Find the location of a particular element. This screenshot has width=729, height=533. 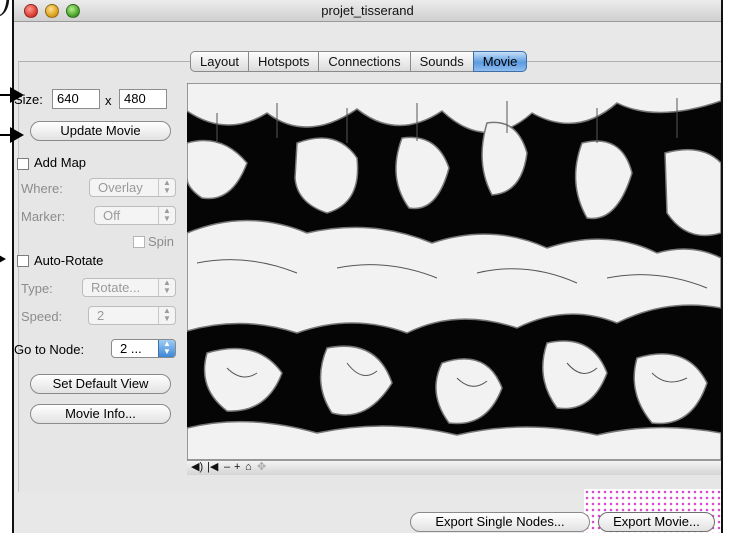

volume-icon: ◀) is located at coordinates (197, 467).